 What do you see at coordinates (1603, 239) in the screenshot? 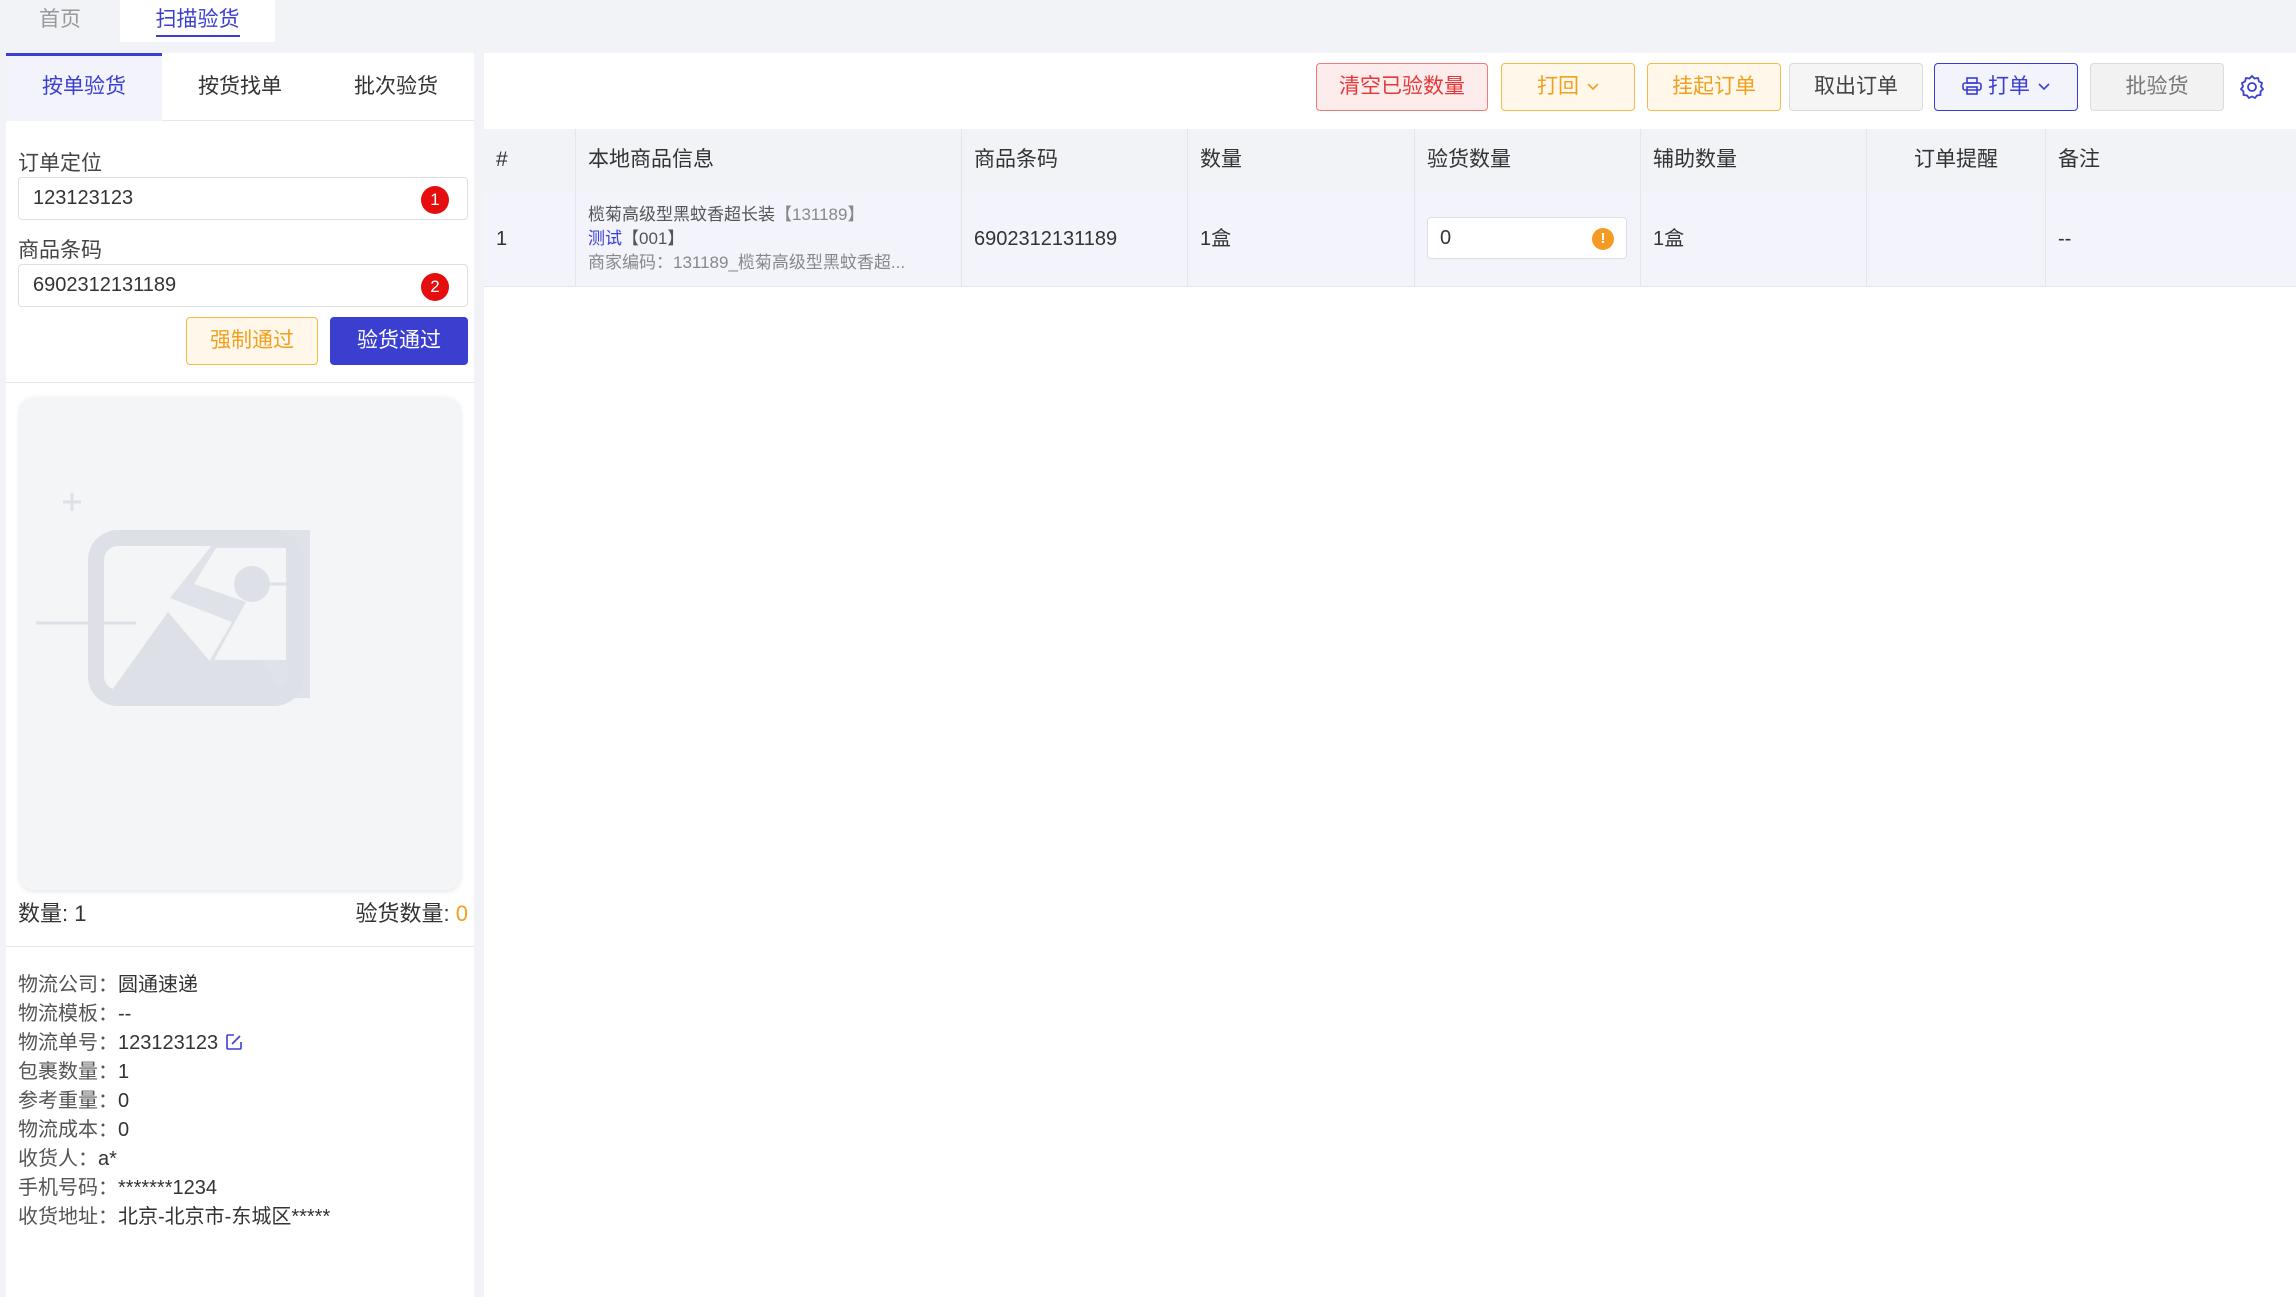
I see `warning-icon: !` at bounding box center [1603, 239].